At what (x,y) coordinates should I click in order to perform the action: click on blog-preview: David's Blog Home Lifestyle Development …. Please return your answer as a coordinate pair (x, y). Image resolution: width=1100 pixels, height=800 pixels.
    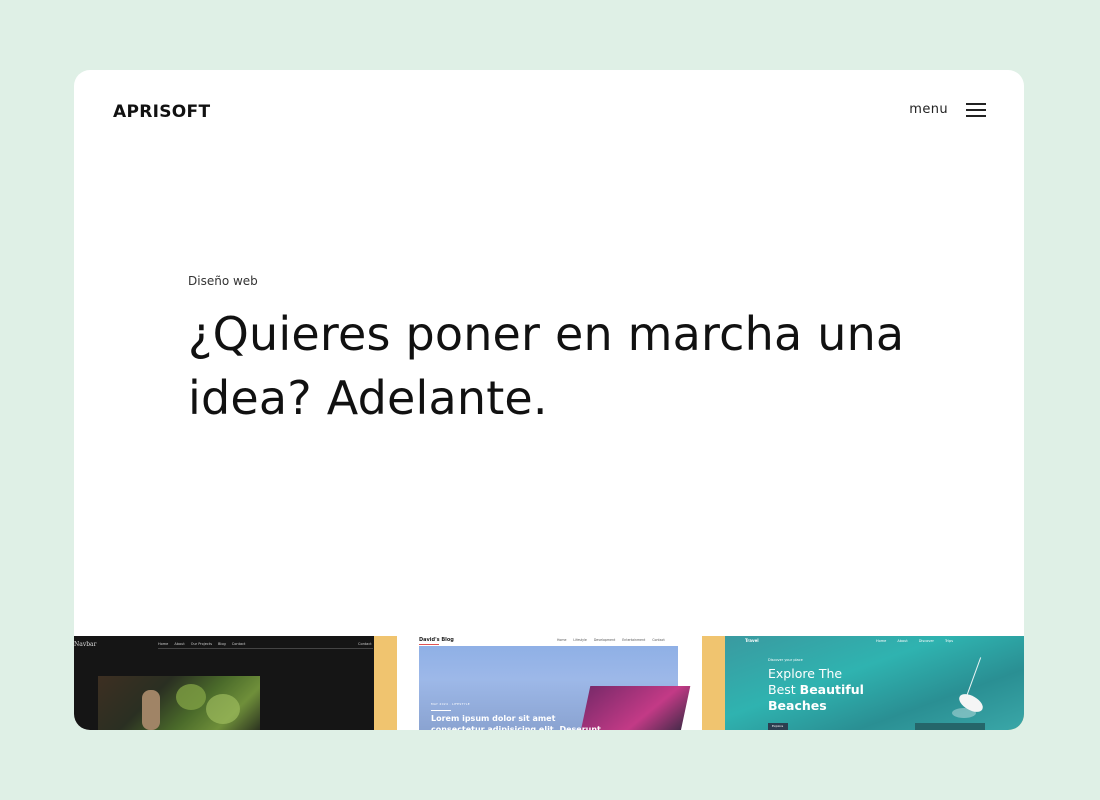
    Looking at the image, I should click on (555, 683).